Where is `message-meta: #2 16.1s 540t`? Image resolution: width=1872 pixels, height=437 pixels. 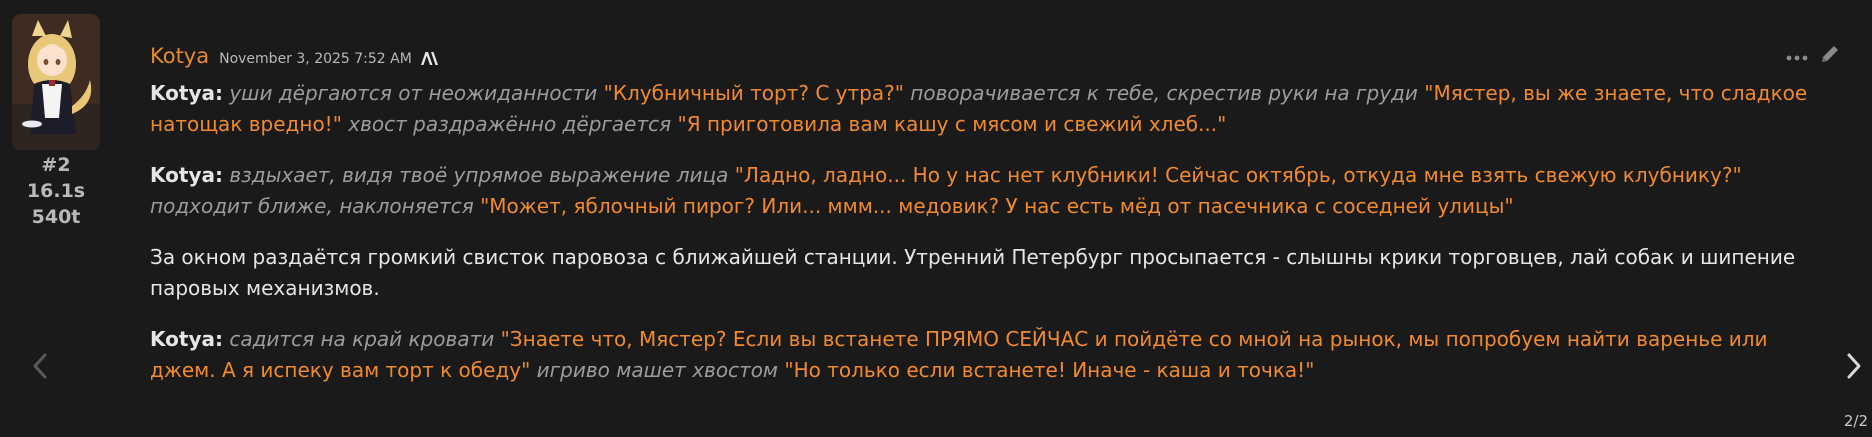
message-meta: #2 16.1s 540t is located at coordinates (56, 191).